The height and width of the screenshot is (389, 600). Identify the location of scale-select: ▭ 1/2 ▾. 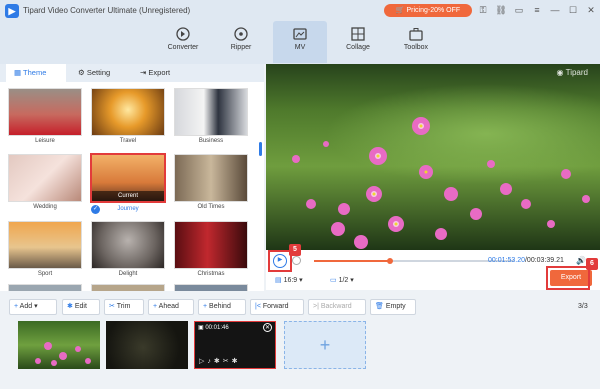
(342, 280).